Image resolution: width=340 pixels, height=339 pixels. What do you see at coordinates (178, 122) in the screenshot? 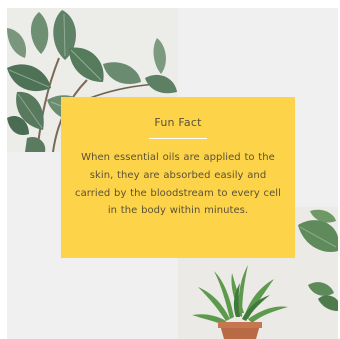
I see `fun-fact-title: Fun Fact` at bounding box center [178, 122].